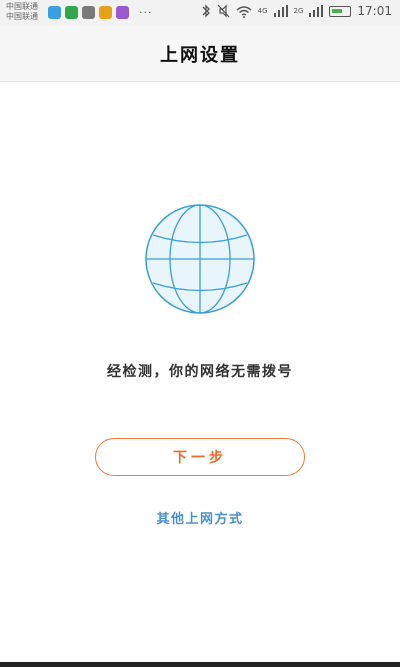  I want to click on globe-icon, so click(200, 259).